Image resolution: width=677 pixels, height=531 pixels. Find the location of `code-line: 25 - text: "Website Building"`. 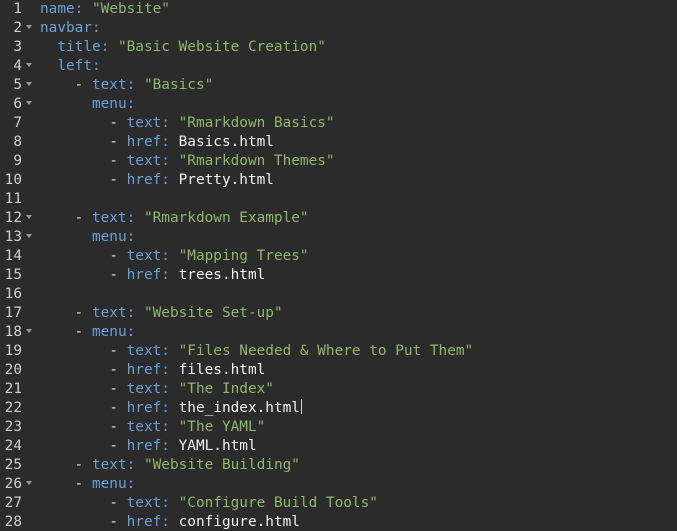

code-line: 25 - text: "Website Building" is located at coordinates (338, 465).